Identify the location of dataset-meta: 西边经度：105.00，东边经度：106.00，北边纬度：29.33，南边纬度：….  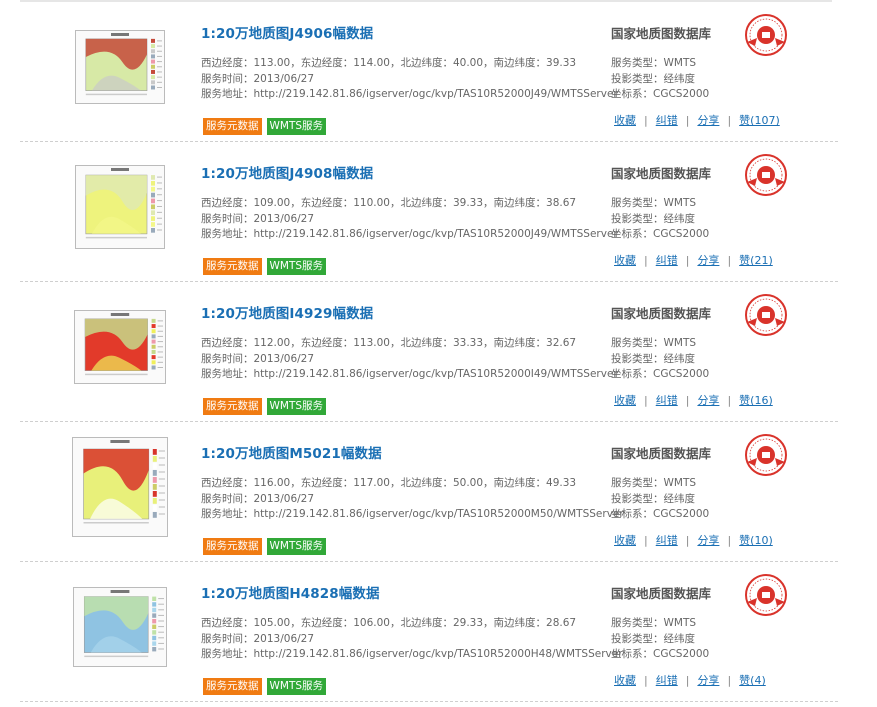
(412, 639).